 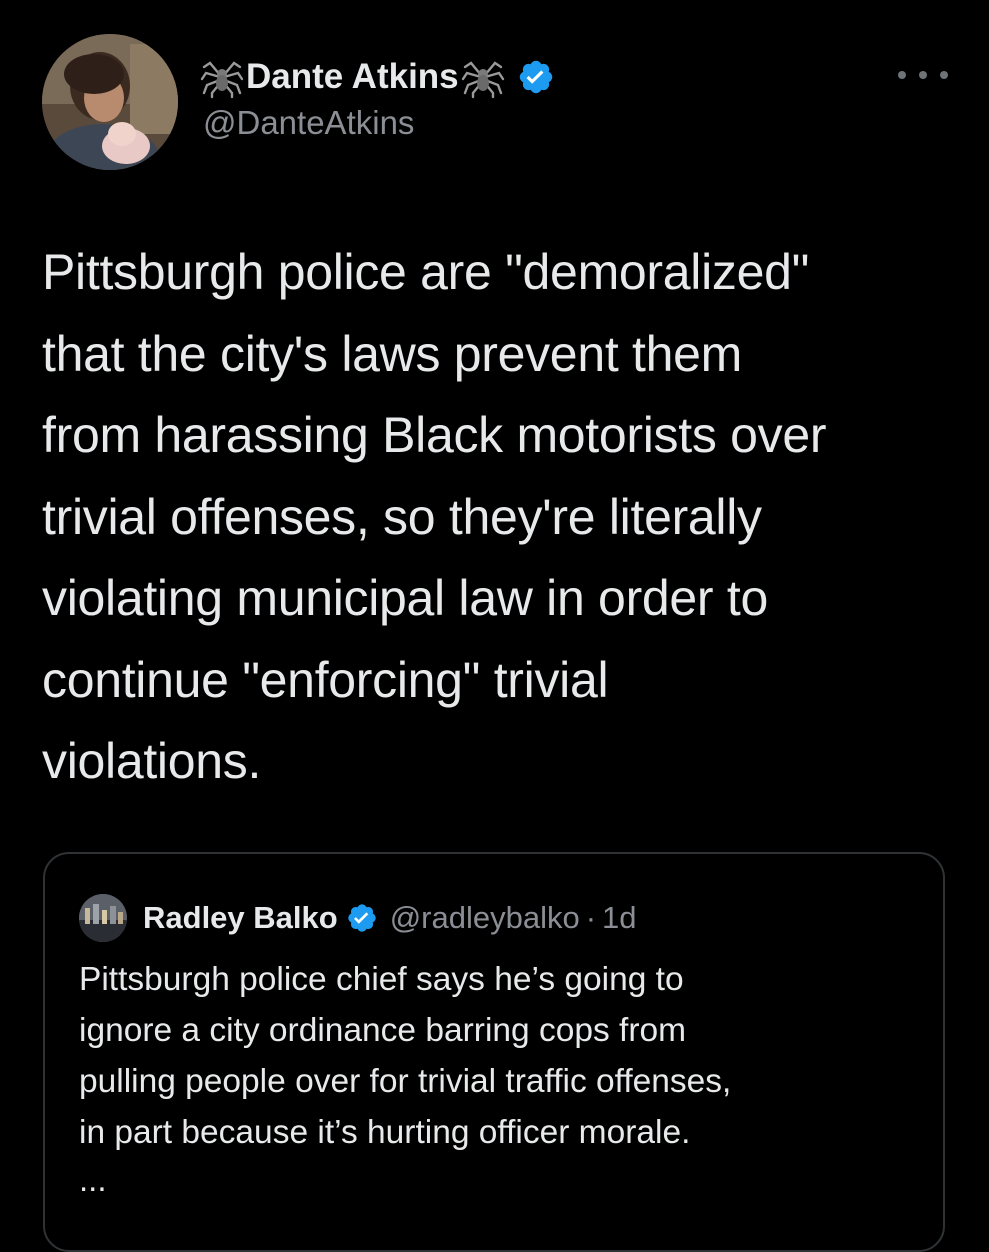 I want to click on author-name-row: Dante Atkins, so click(x=377, y=77).